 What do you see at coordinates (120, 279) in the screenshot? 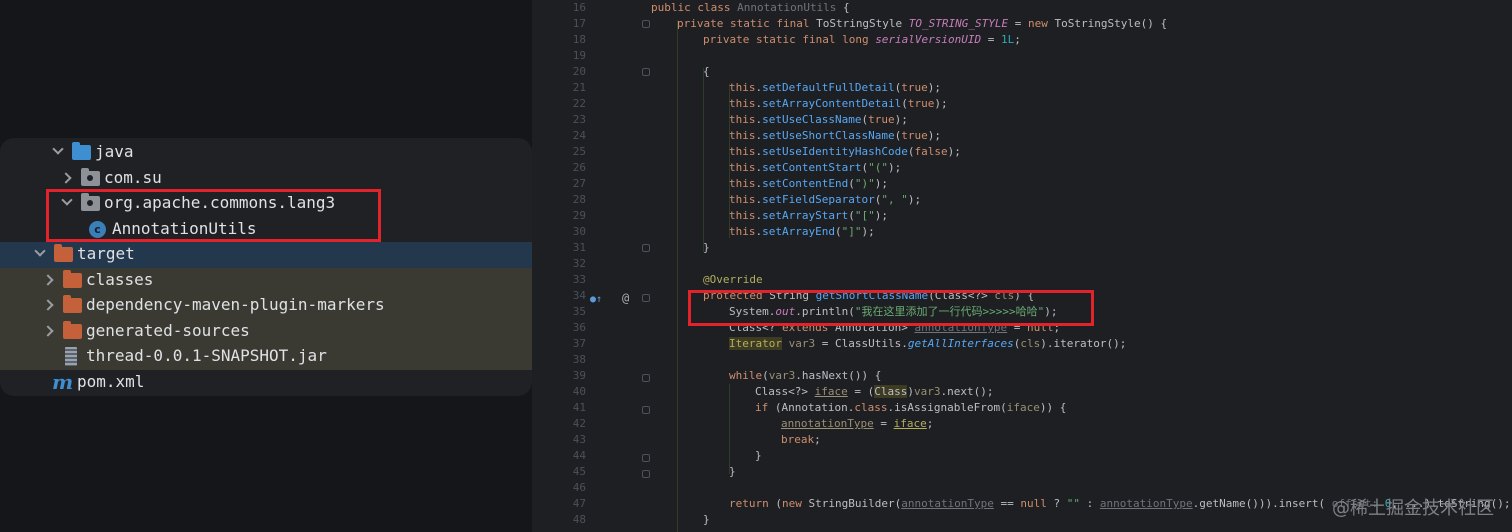
I see `tree-item-label: classes` at bounding box center [120, 279].